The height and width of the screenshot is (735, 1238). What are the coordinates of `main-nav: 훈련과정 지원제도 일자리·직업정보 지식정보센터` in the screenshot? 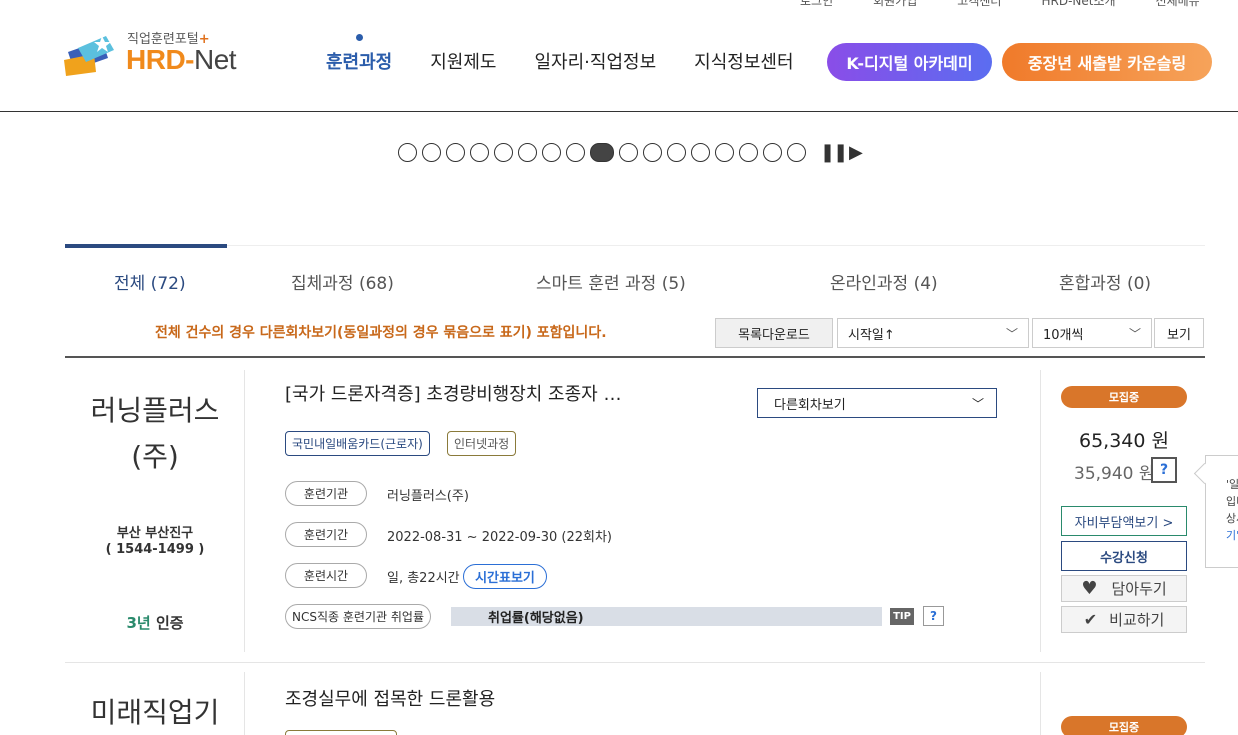 It's located at (560, 54).